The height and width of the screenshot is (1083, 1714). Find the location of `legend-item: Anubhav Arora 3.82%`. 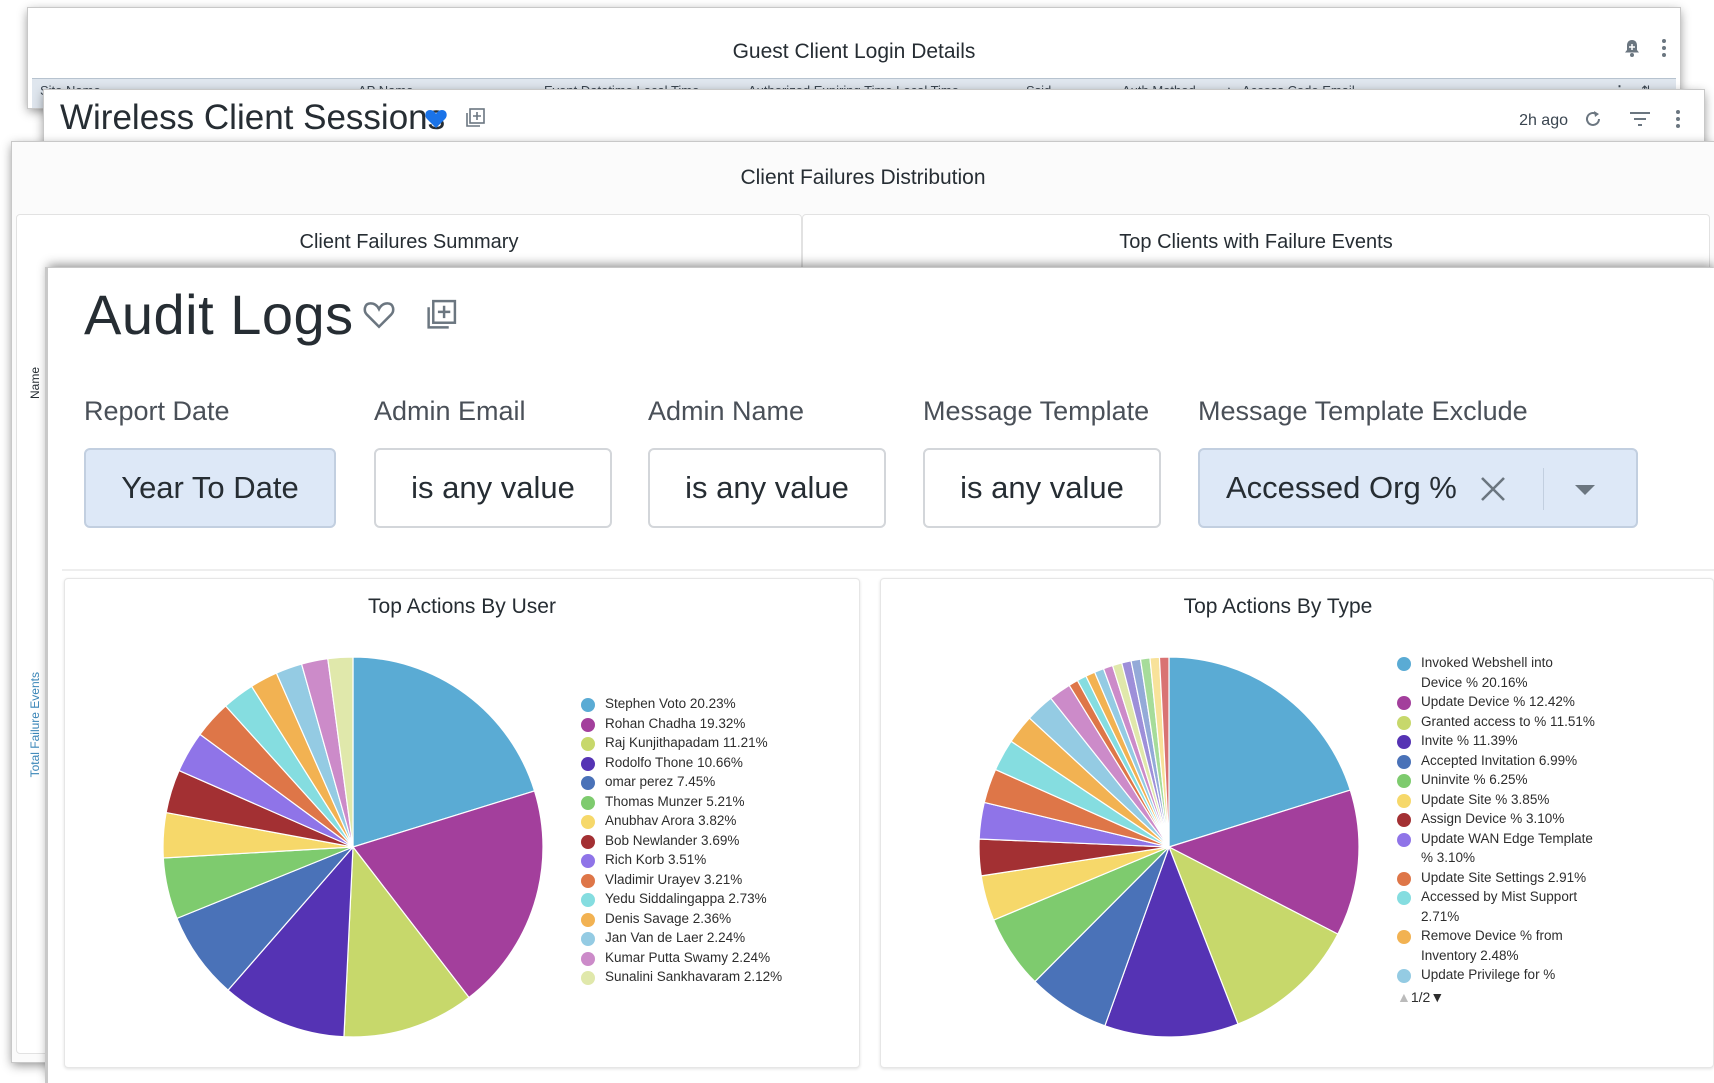

legend-item: Anubhav Arora 3.82% is located at coordinates (706, 821).